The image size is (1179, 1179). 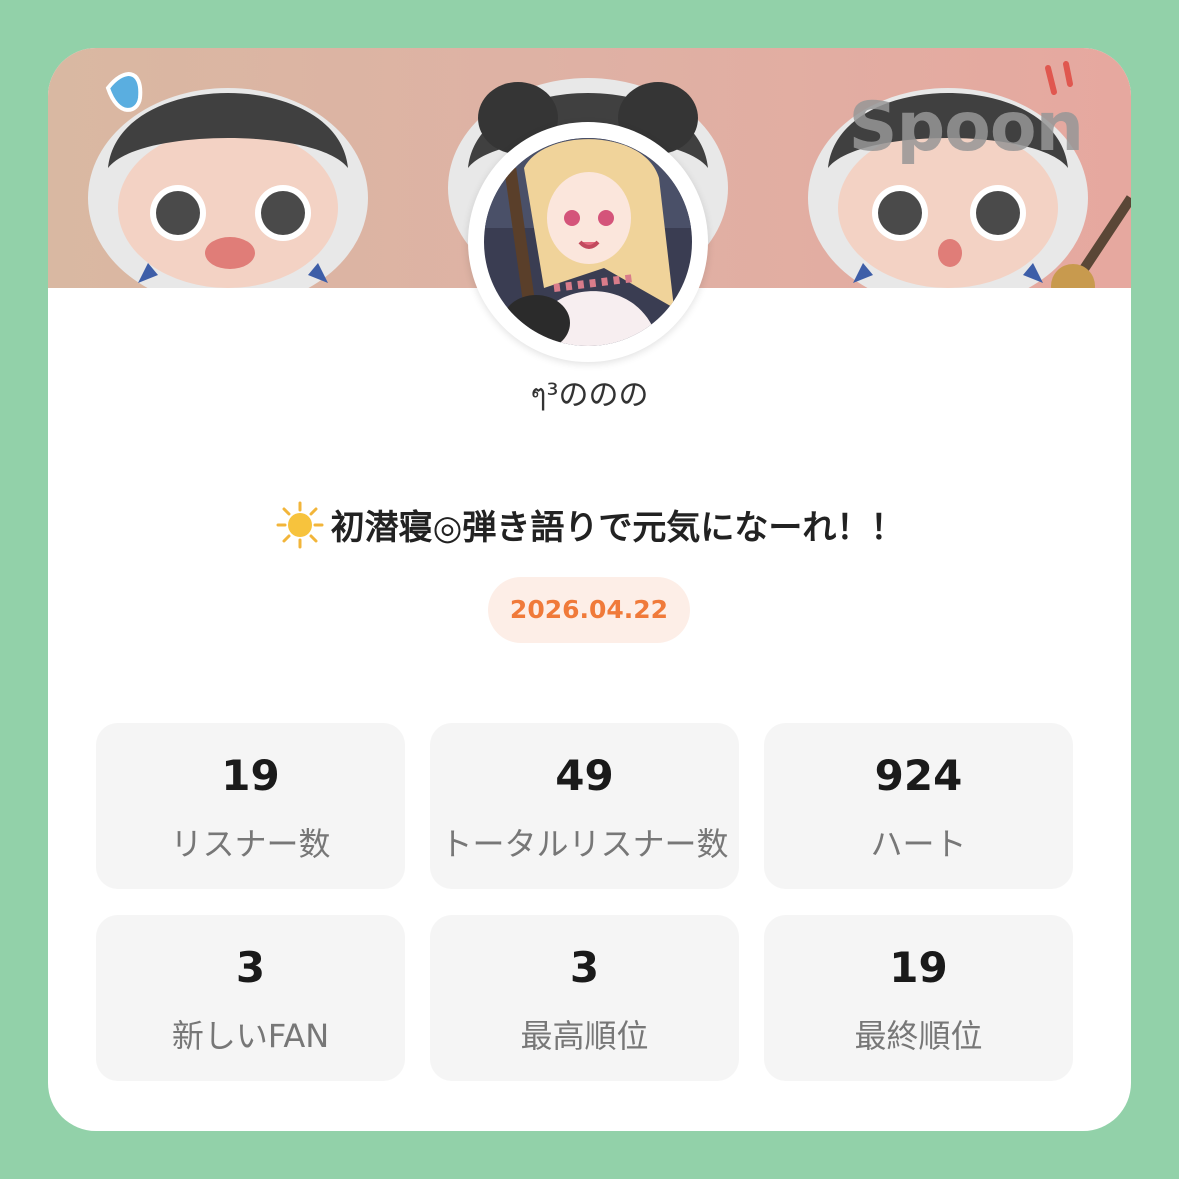 What do you see at coordinates (250, 844) in the screenshot?
I see `stat-label: リスナー数` at bounding box center [250, 844].